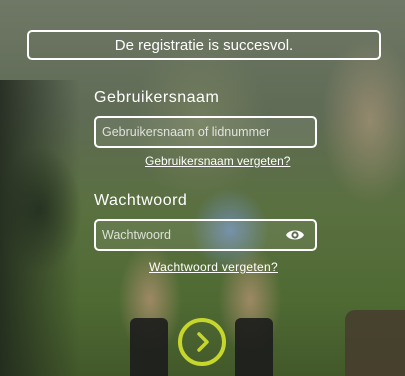 This screenshot has width=405, height=376. I want to click on chevron-right-icon, so click(203, 342).